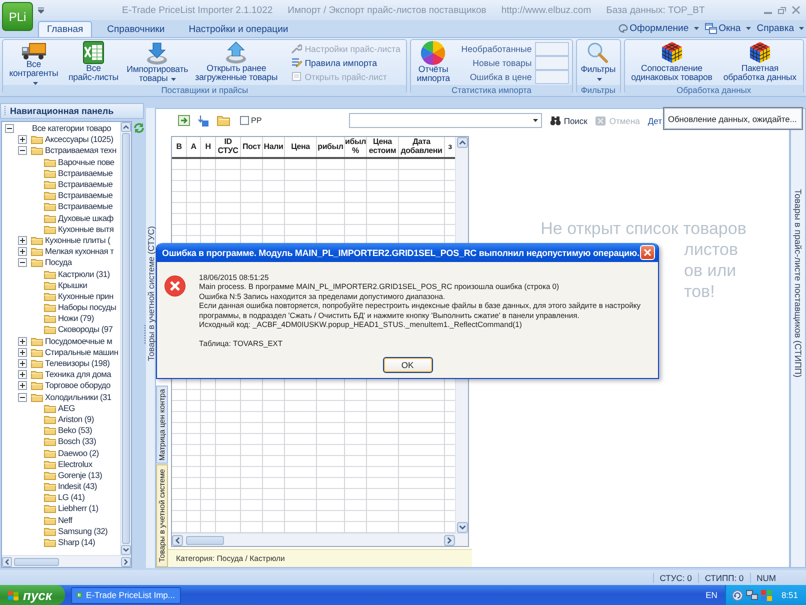 The image size is (806, 605). What do you see at coordinates (496, 49) in the screenshot?
I see `stat-label: Необработанные` at bounding box center [496, 49].